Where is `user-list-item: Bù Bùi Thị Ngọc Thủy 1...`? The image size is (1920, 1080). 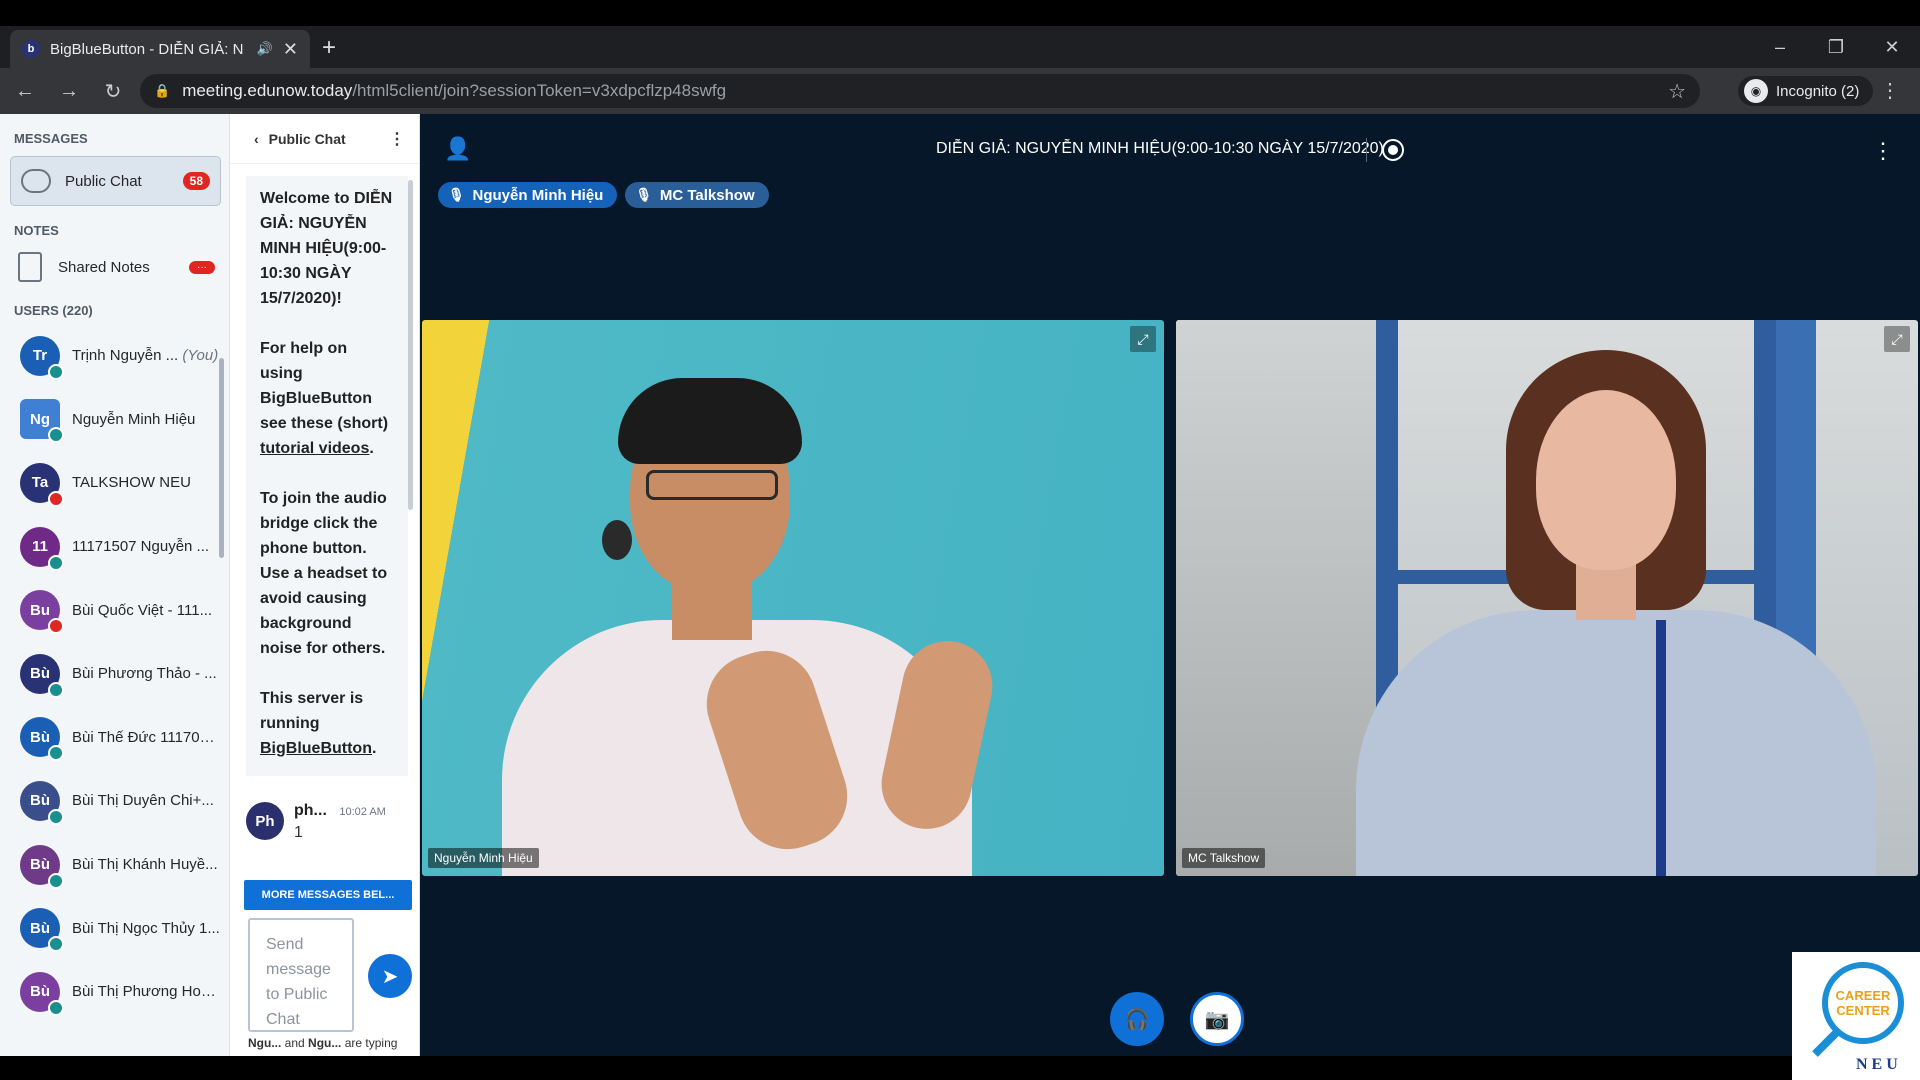
user-list-item: Bù Bùi Thị Ngọc Thủy 1... is located at coordinates (114, 928).